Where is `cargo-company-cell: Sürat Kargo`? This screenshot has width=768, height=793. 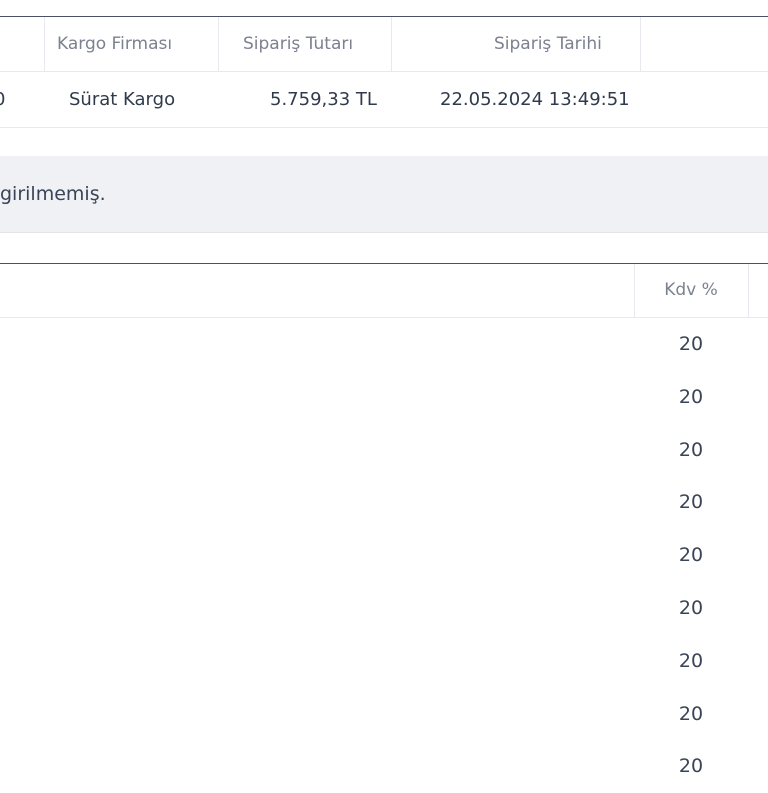
cargo-company-cell: Sürat Kargo is located at coordinates (122, 99).